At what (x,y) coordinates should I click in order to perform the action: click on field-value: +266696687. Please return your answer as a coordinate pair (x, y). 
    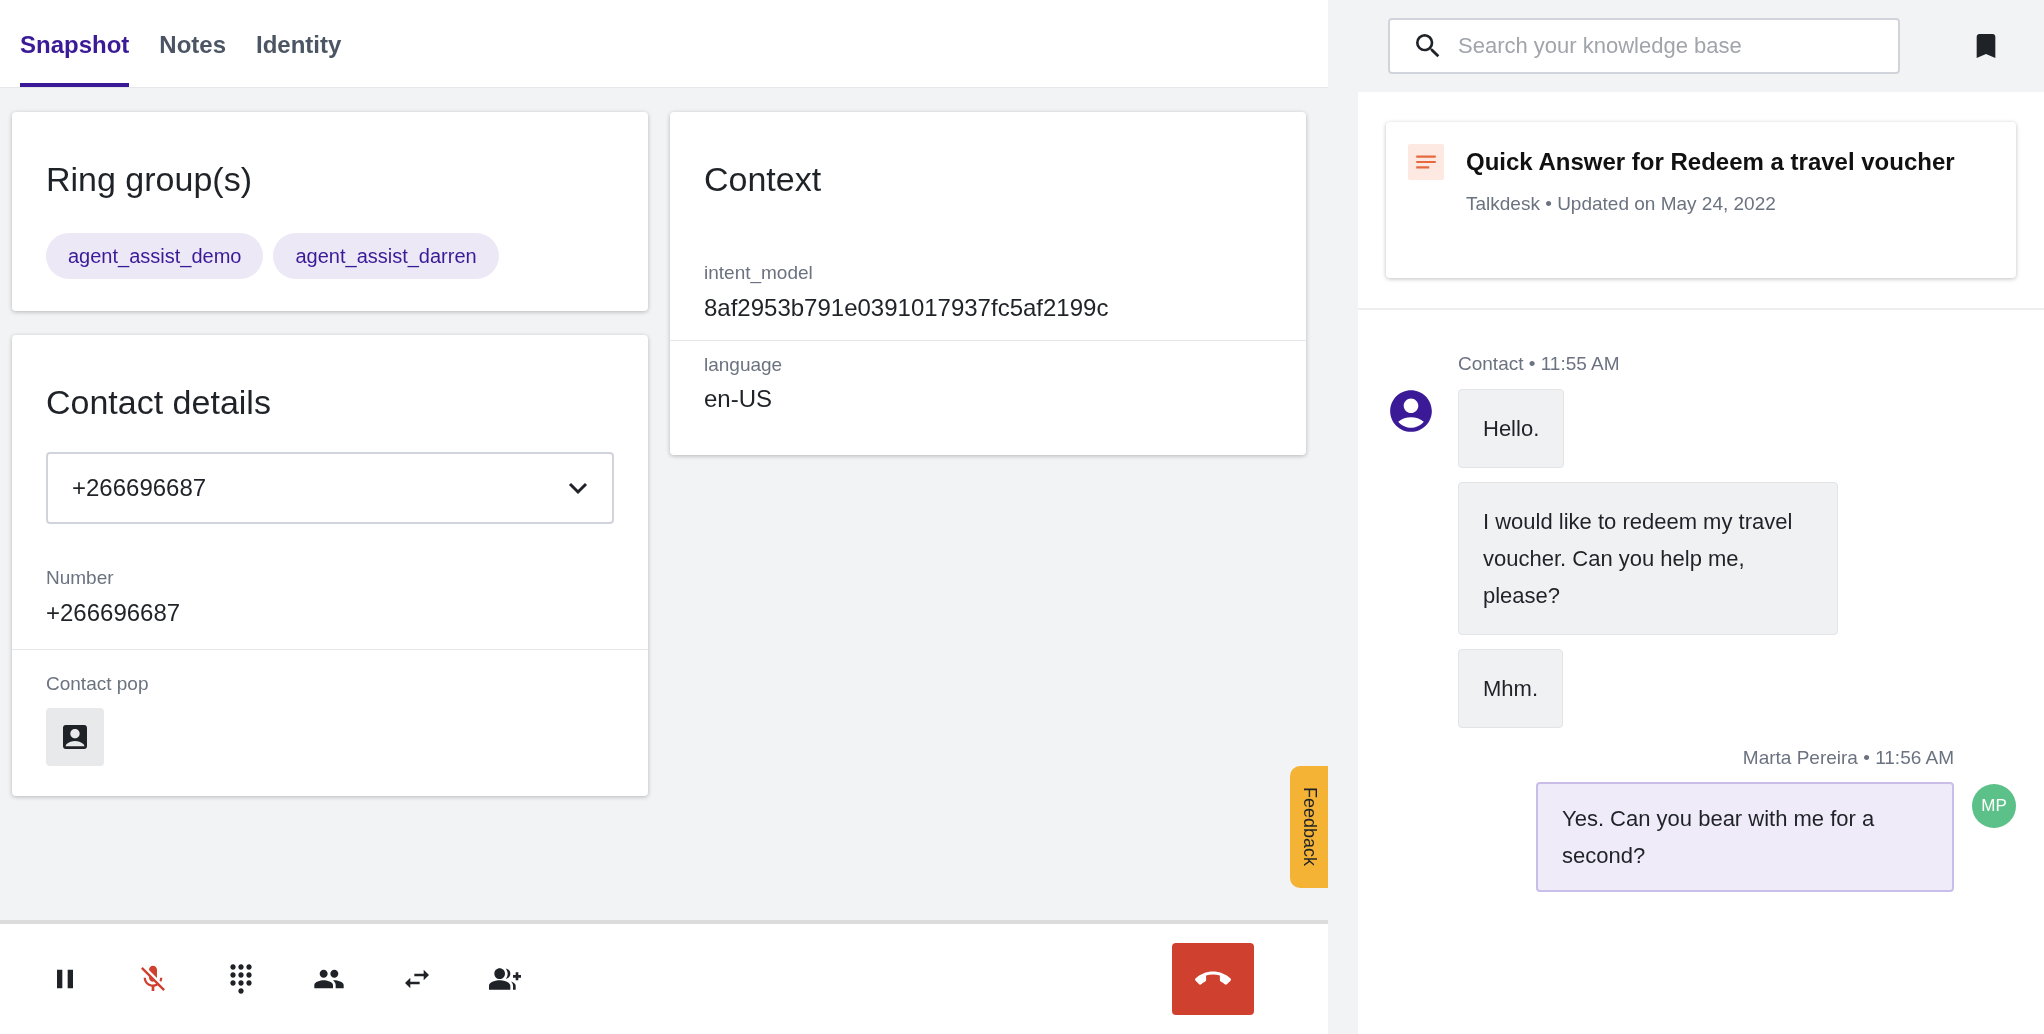
    Looking at the image, I should click on (114, 612).